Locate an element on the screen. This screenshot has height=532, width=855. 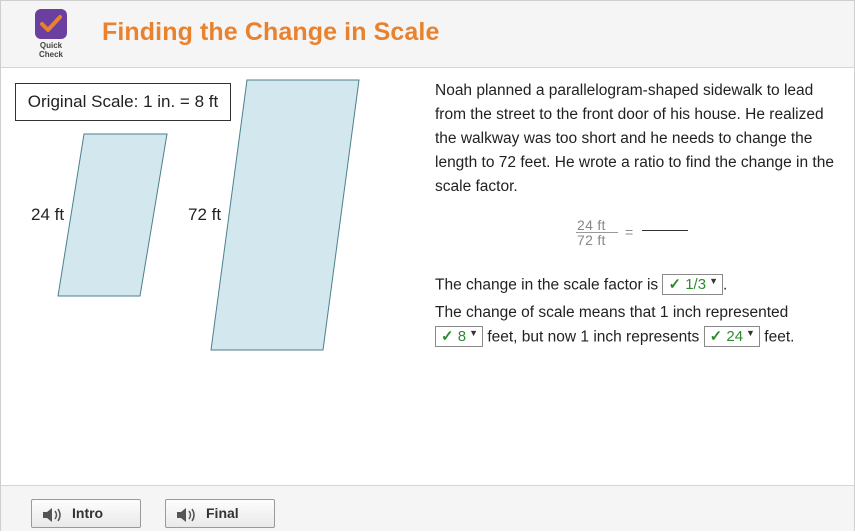
intro-button: Intro is located at coordinates (86, 513).